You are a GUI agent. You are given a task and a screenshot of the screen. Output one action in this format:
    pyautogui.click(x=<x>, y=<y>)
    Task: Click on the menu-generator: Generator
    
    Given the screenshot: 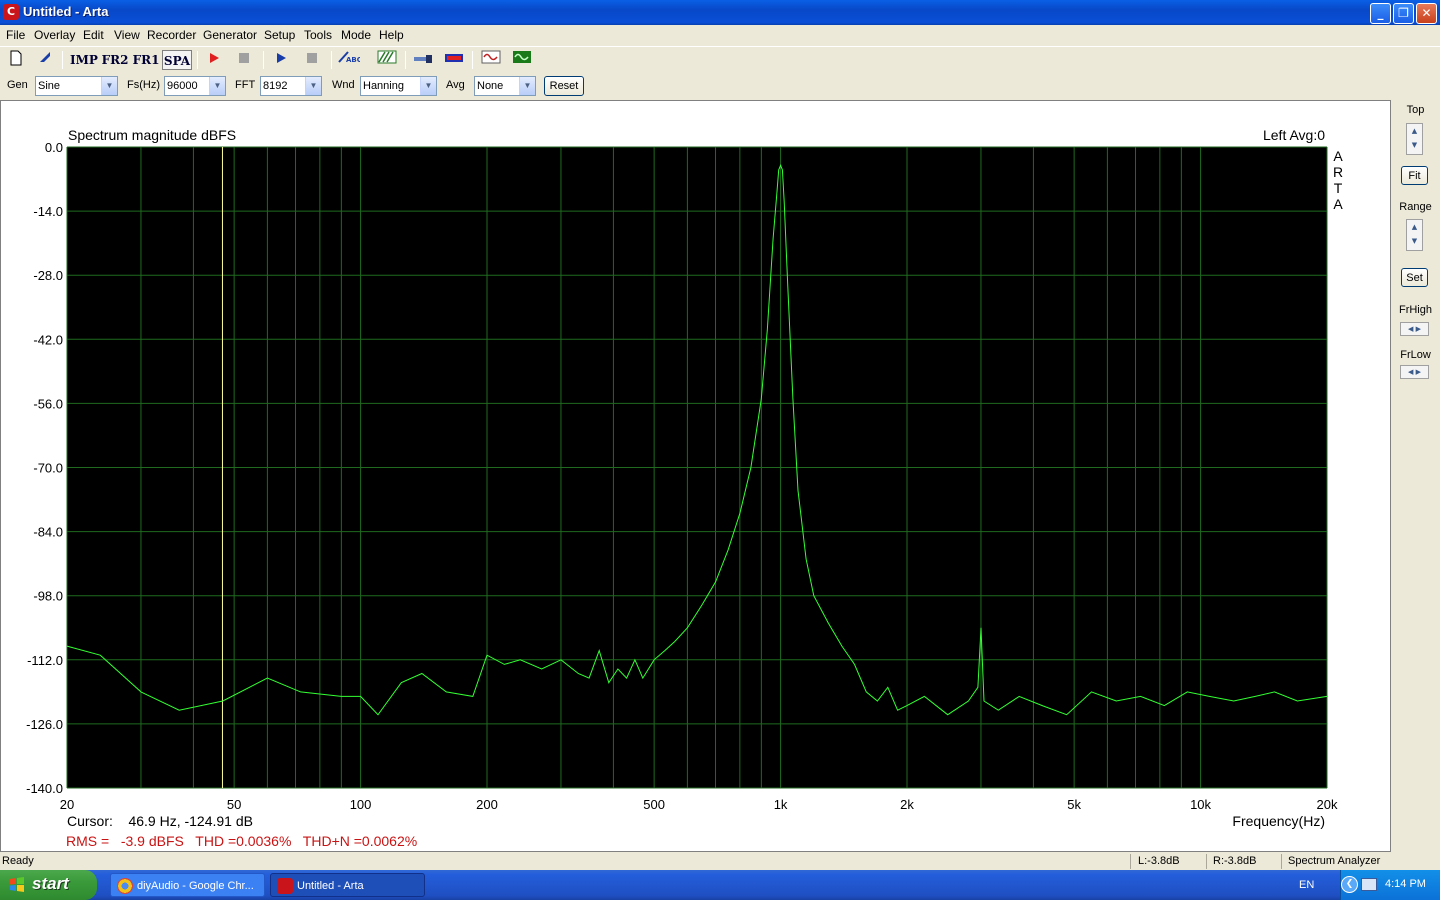 What is the action you would take?
    pyautogui.click(x=230, y=35)
    